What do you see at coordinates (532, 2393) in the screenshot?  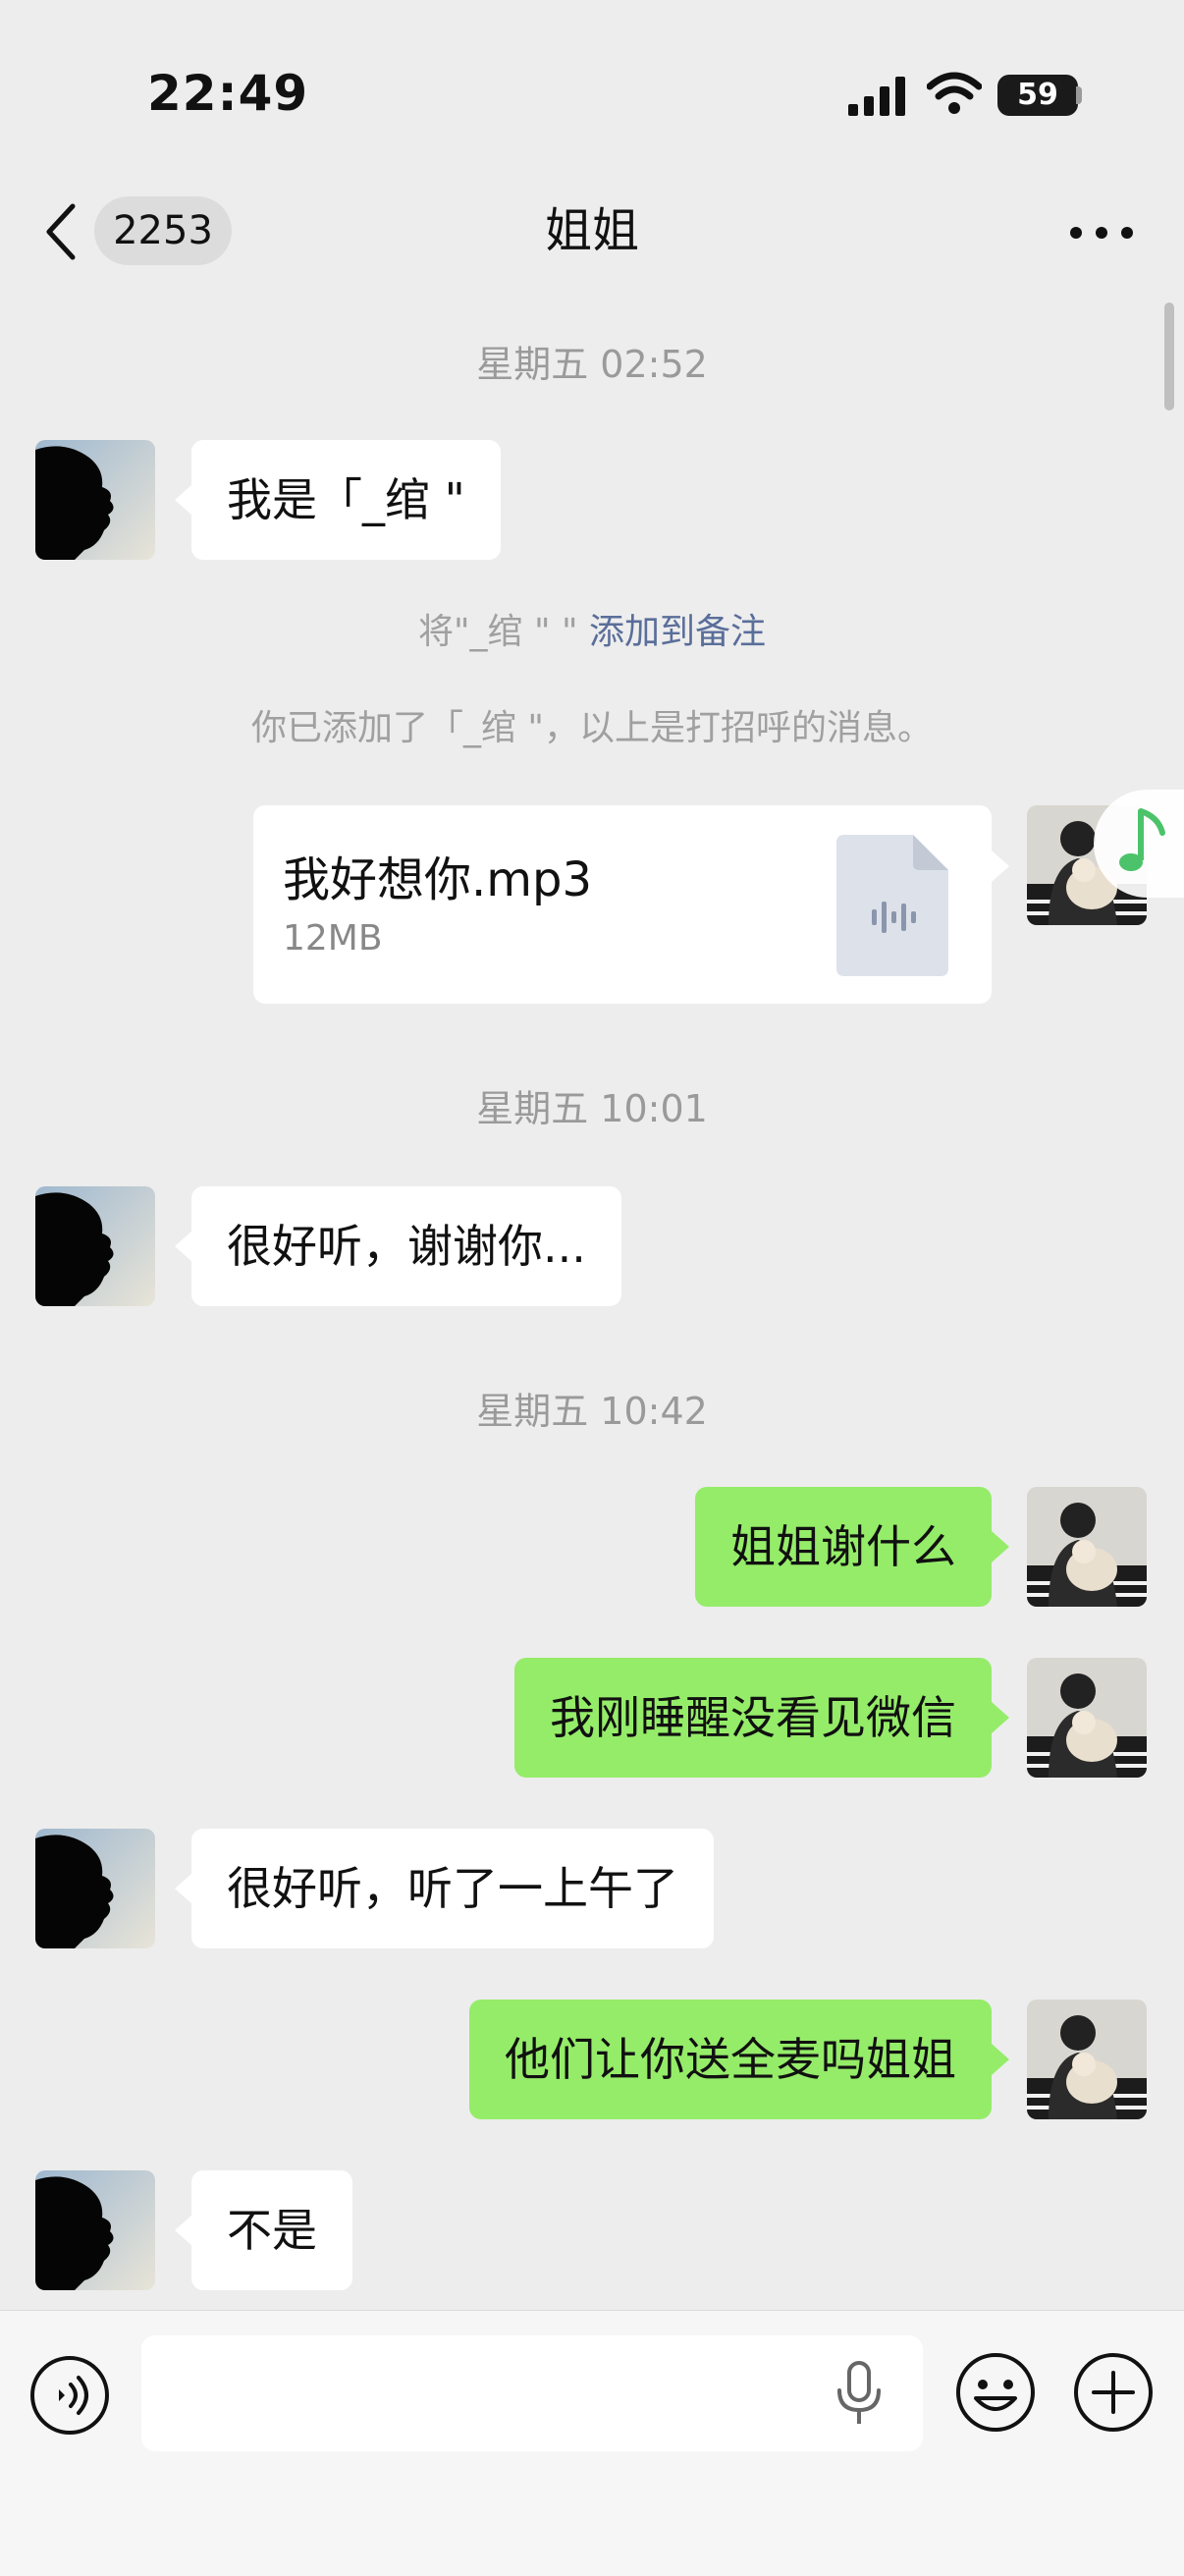 I see `message-input` at bounding box center [532, 2393].